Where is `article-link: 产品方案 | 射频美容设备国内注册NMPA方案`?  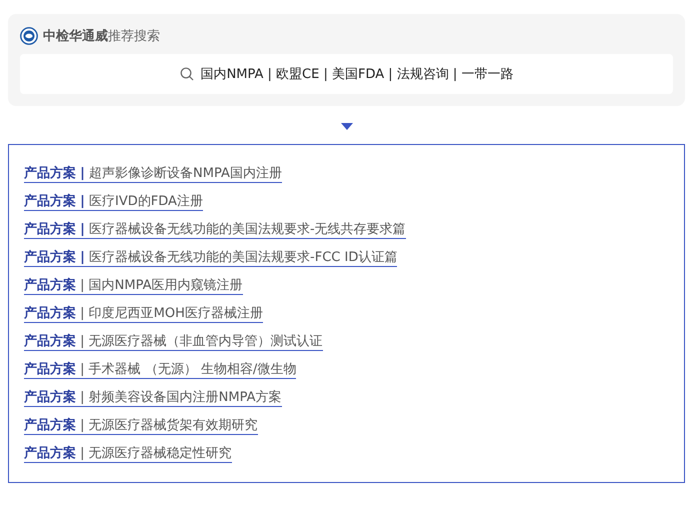 article-link: 产品方案 | 射频美容设备国内注册NMPA方案 is located at coordinates (153, 398).